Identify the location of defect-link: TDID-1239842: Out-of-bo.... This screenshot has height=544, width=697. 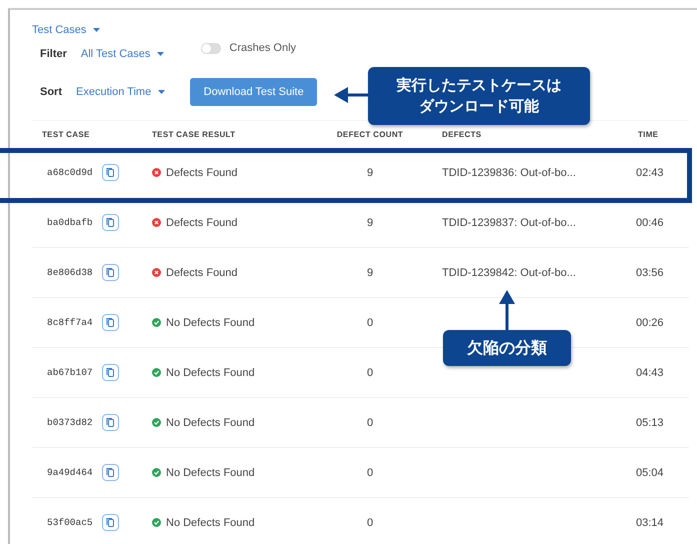
(510, 272).